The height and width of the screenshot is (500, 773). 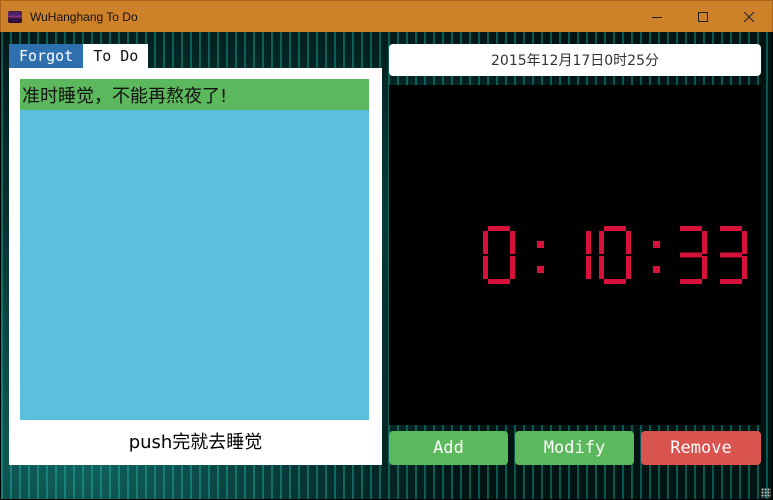 I want to click on tab-forgot: Forgot, so click(x=46, y=56).